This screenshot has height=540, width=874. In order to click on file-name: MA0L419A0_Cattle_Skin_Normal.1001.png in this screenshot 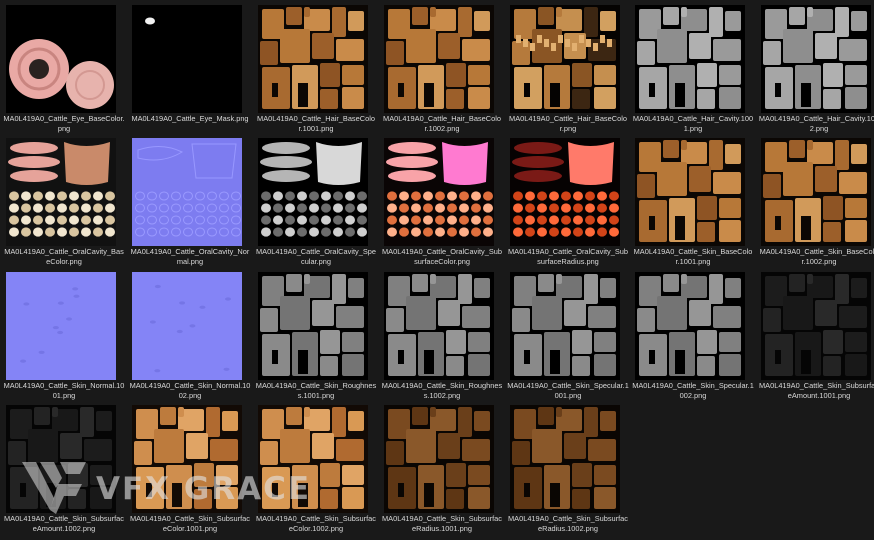, I will do `click(64, 390)`.